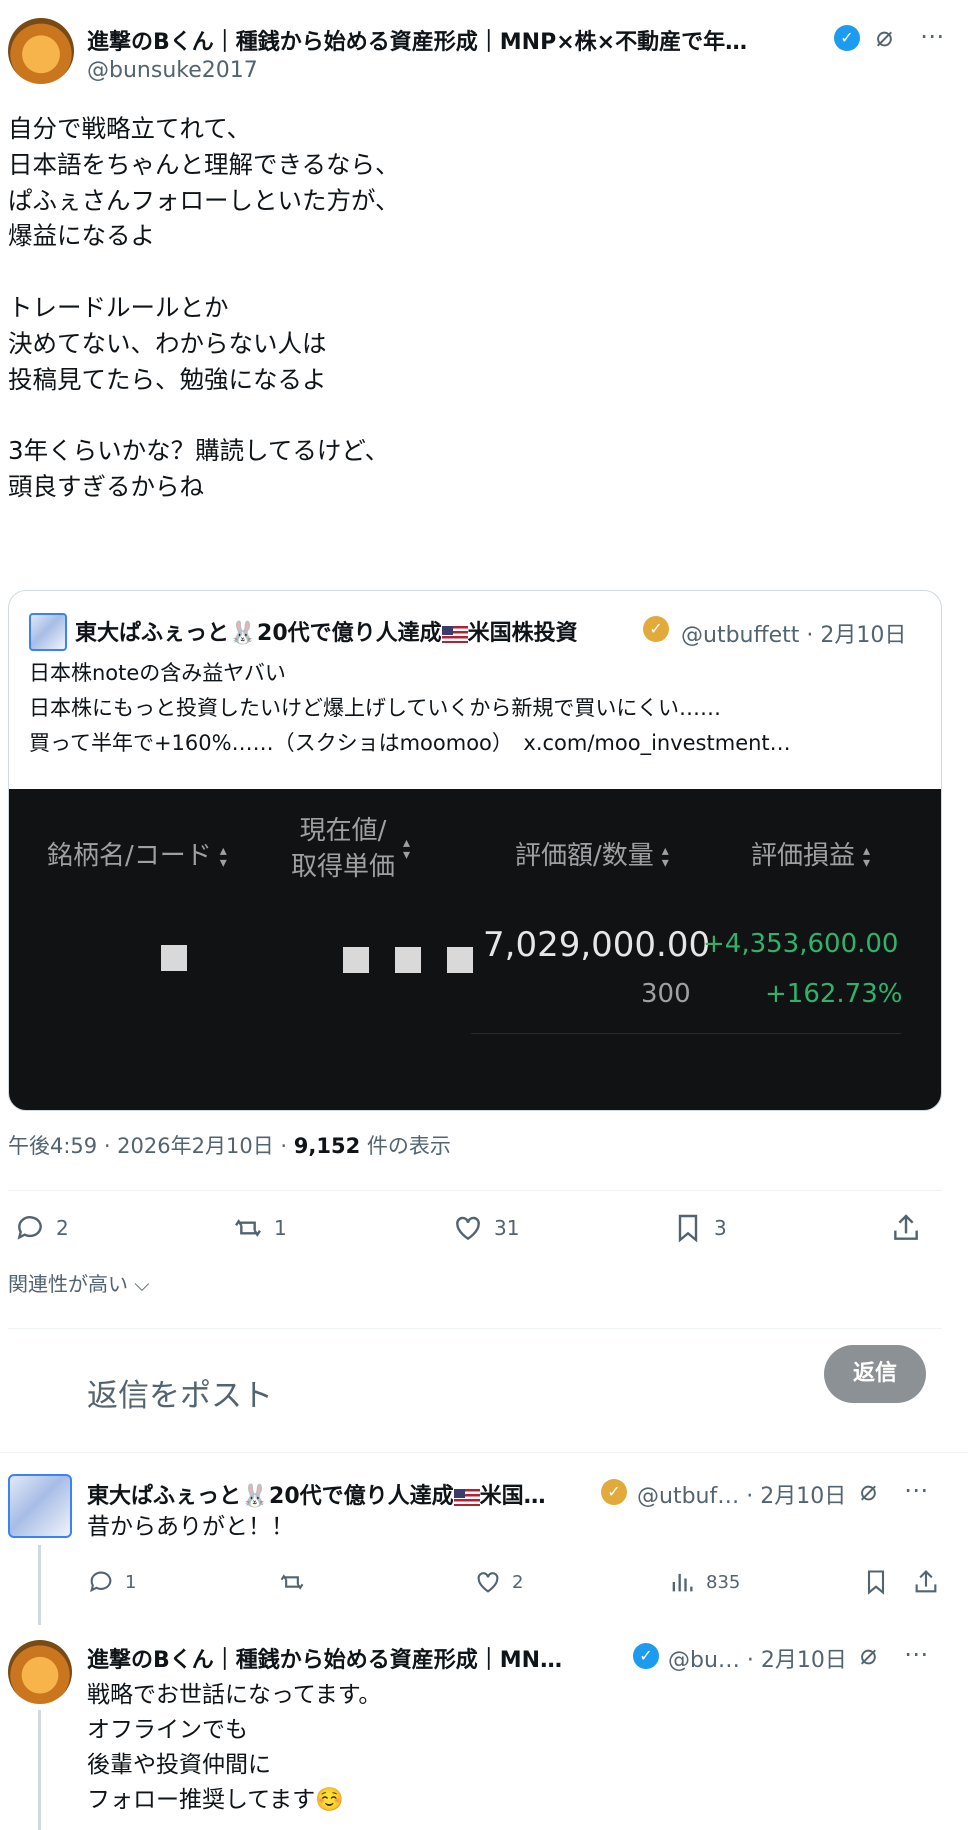 The width and height of the screenshot is (968, 1830). What do you see at coordinates (523, 633) in the screenshot?
I see `quote-author-name-part3: 米国株投資` at bounding box center [523, 633].